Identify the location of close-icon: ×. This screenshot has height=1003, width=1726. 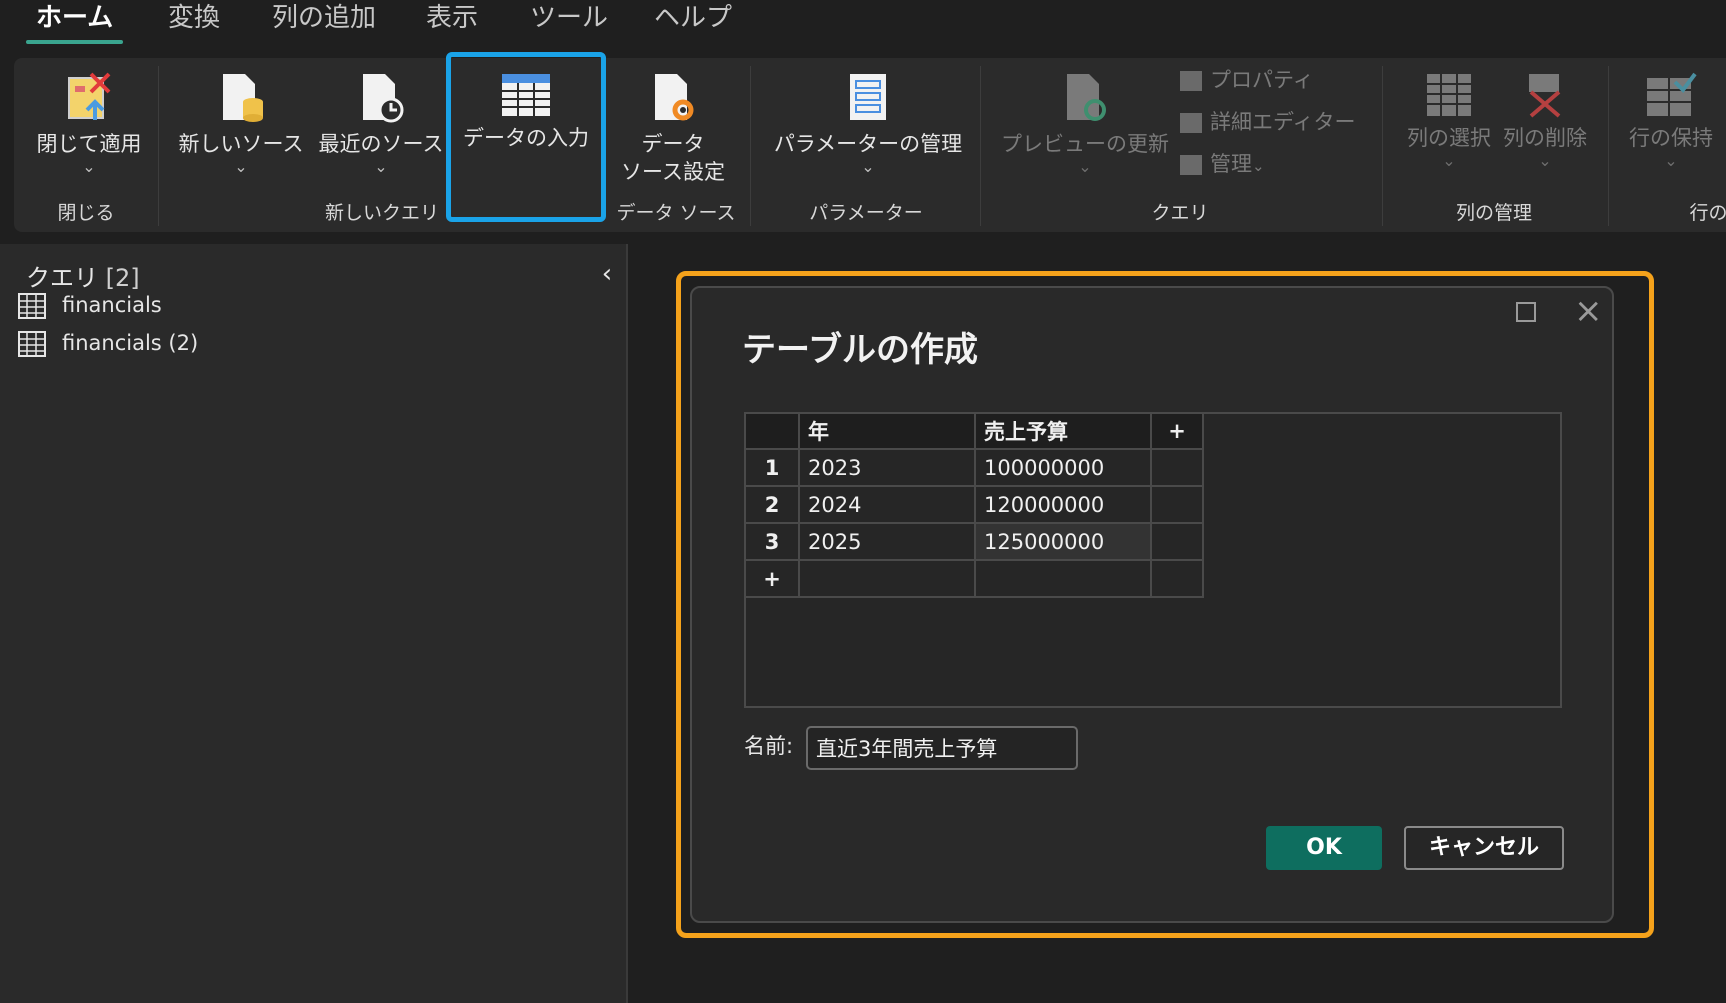
(1588, 311).